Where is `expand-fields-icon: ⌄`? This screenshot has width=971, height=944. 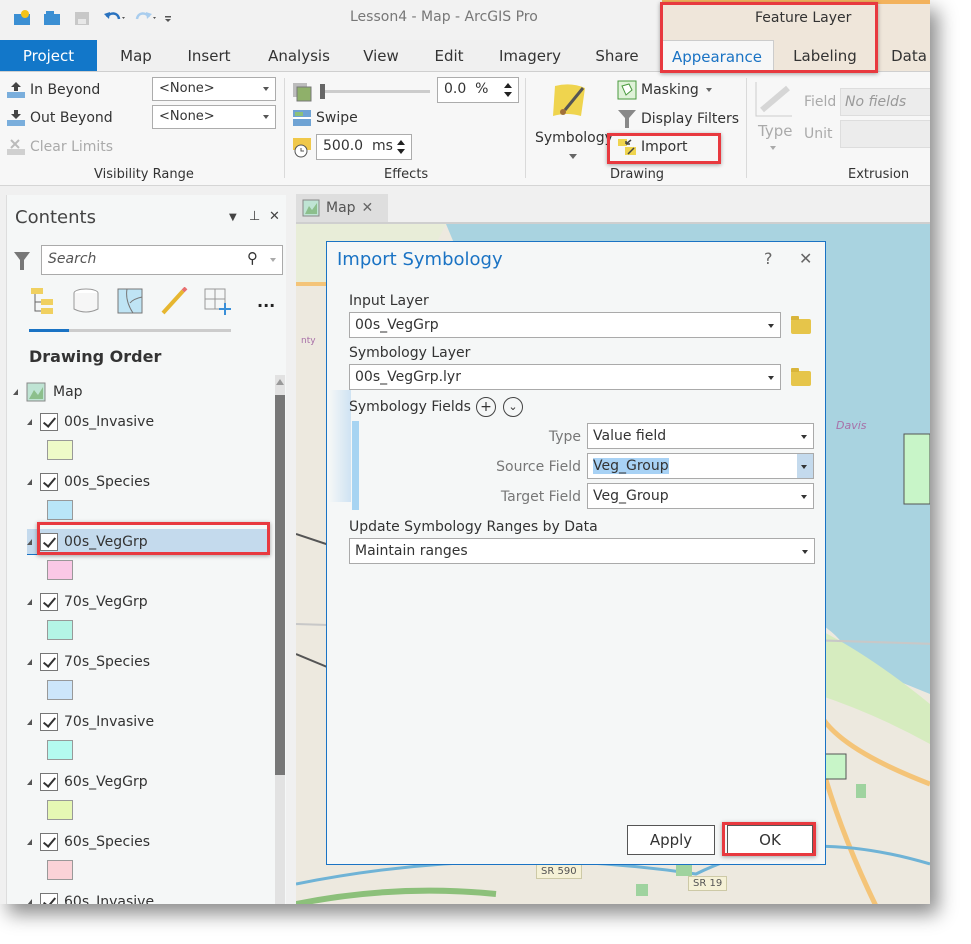 expand-fields-icon: ⌄ is located at coordinates (513, 407).